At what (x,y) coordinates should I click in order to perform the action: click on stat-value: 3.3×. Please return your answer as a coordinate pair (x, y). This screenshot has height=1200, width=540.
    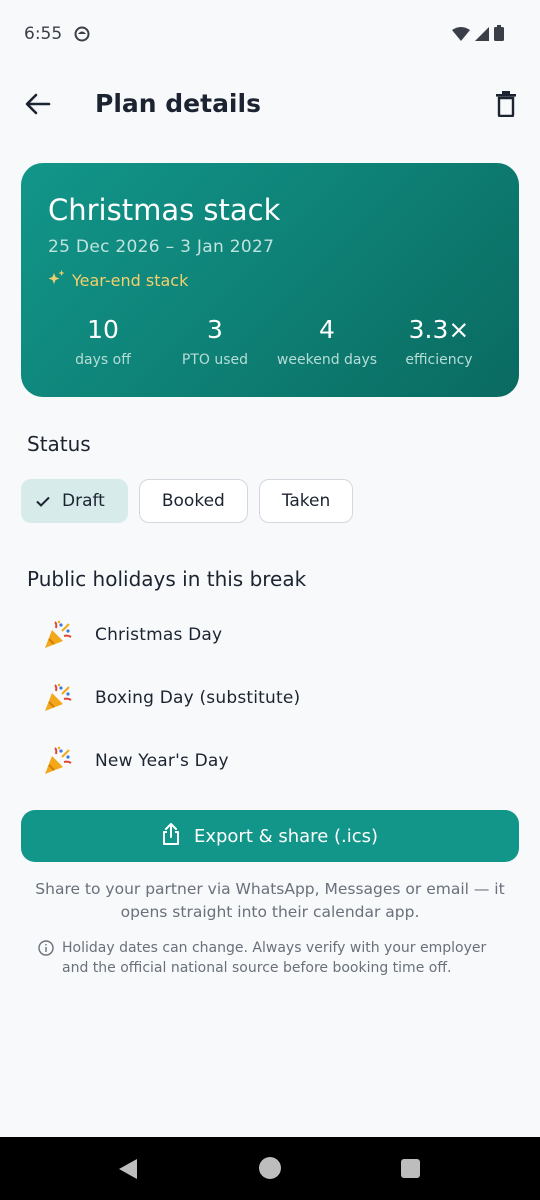
    Looking at the image, I should click on (439, 329).